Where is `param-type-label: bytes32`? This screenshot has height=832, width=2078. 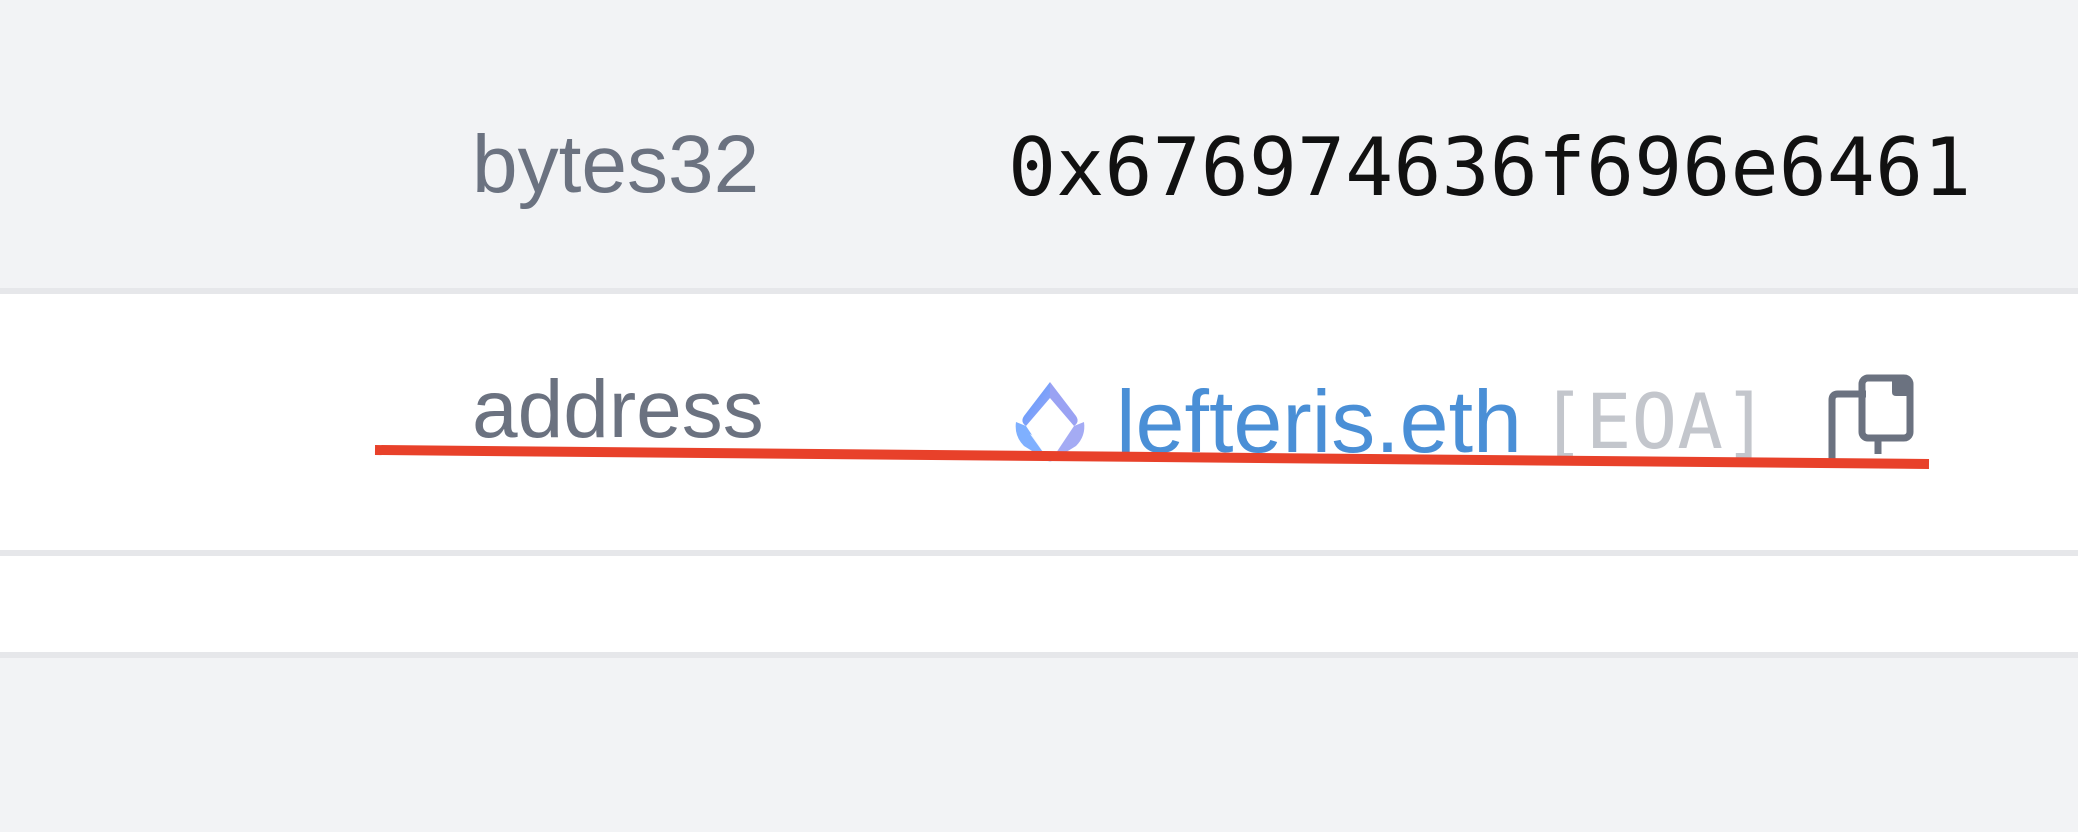
param-type-label: bytes32 is located at coordinates (616, 164).